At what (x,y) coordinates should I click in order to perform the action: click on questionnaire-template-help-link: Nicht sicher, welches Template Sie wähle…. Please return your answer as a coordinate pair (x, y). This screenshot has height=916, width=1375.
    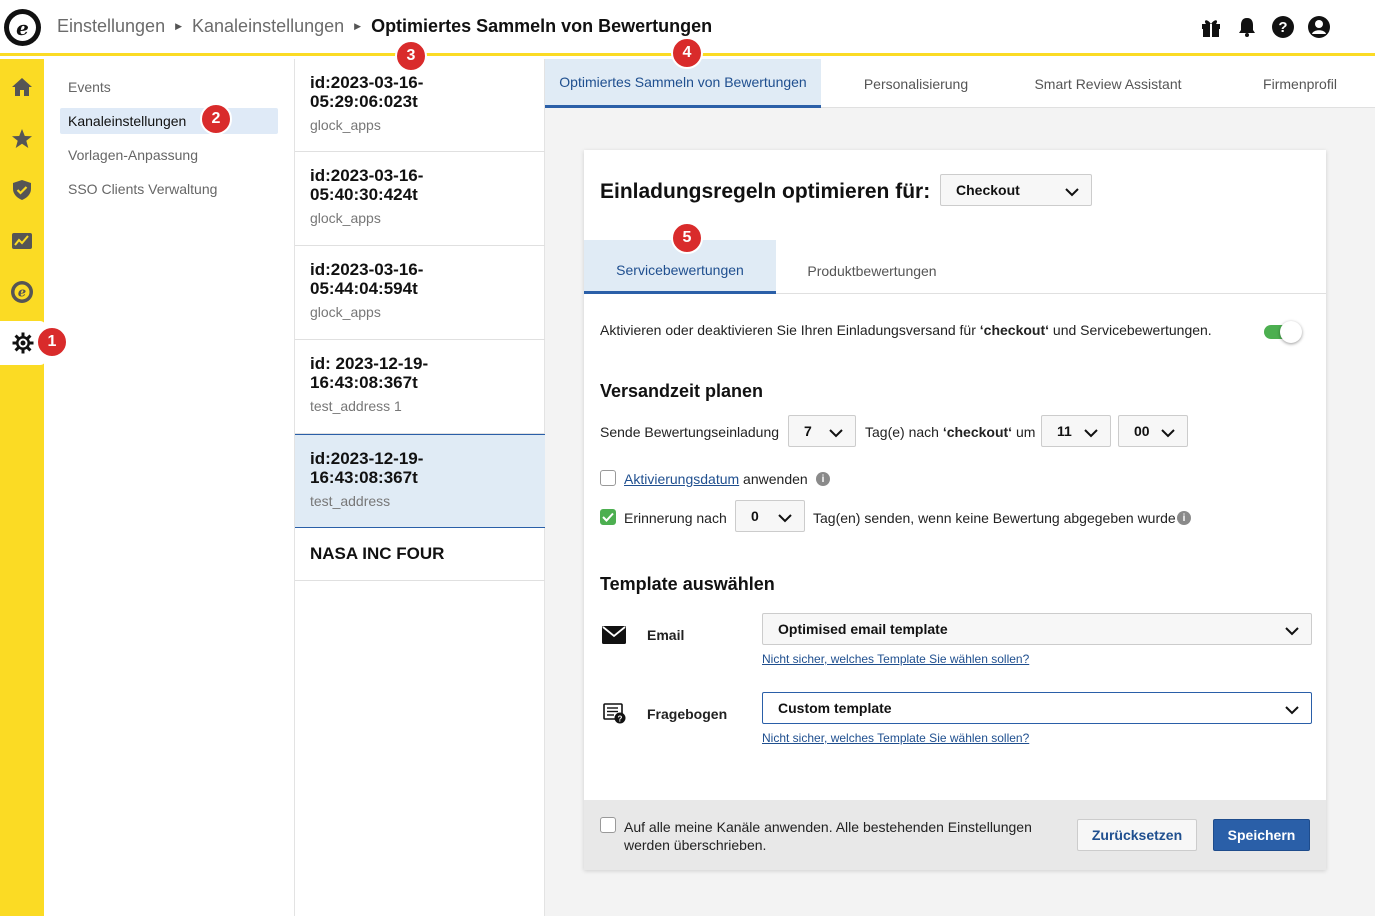
    Looking at the image, I should click on (895, 738).